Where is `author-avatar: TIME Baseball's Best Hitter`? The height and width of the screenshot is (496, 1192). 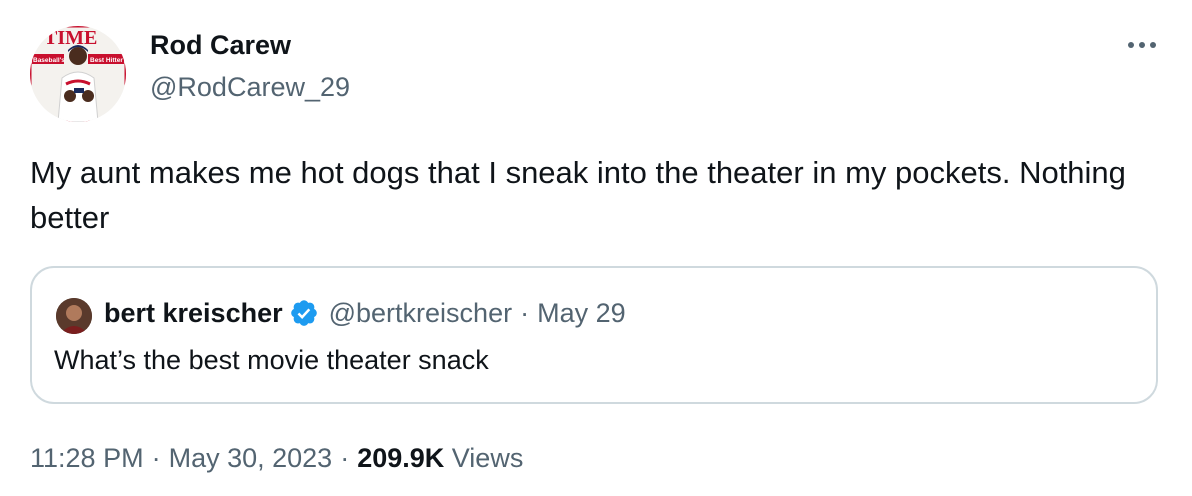 author-avatar: TIME Baseball's Best Hitter is located at coordinates (78, 74).